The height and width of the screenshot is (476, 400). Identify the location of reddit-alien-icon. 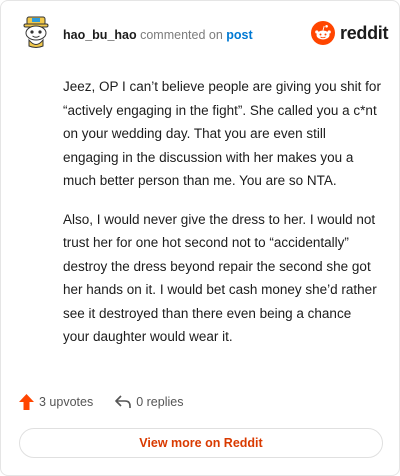
(323, 33).